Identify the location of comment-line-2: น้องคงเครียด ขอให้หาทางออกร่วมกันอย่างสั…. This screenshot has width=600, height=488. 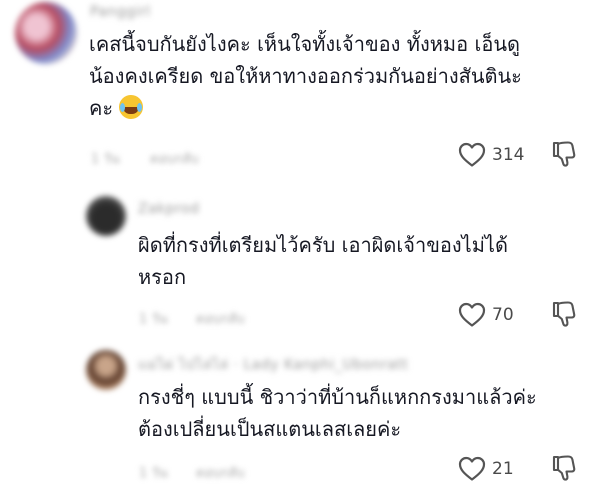
(305, 76).